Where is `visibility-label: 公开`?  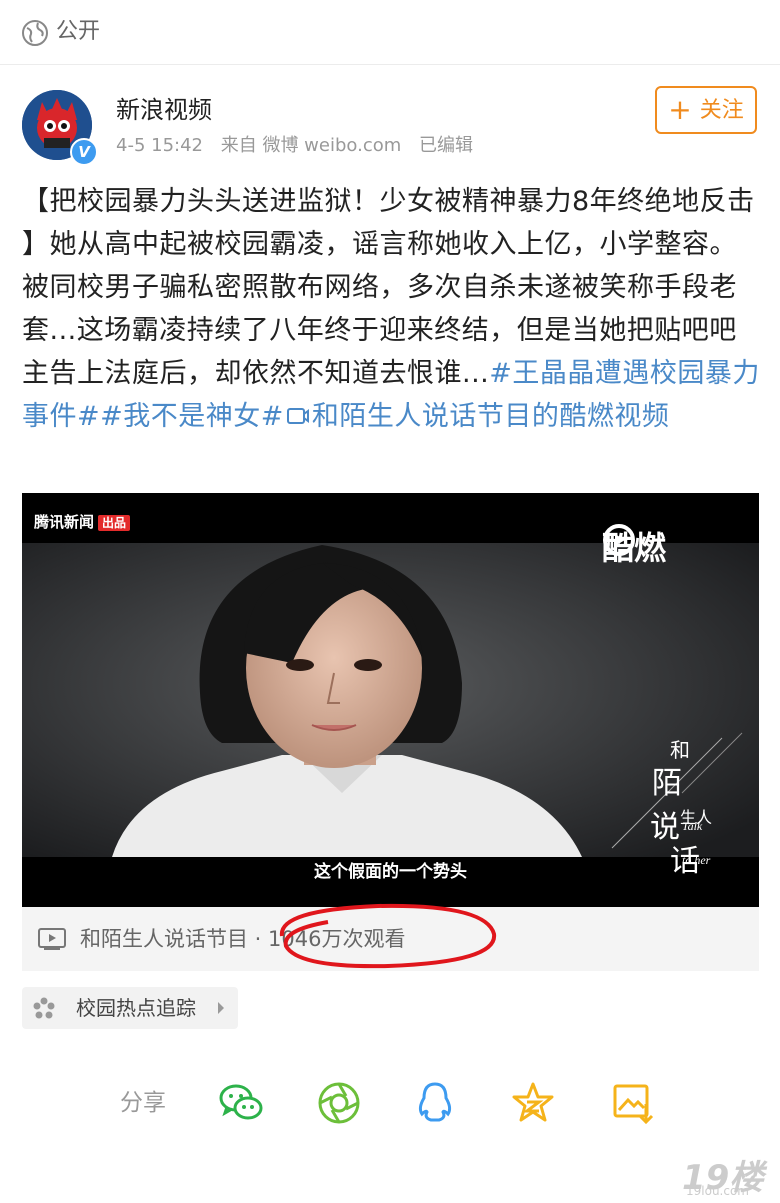 visibility-label: 公开 is located at coordinates (78, 31).